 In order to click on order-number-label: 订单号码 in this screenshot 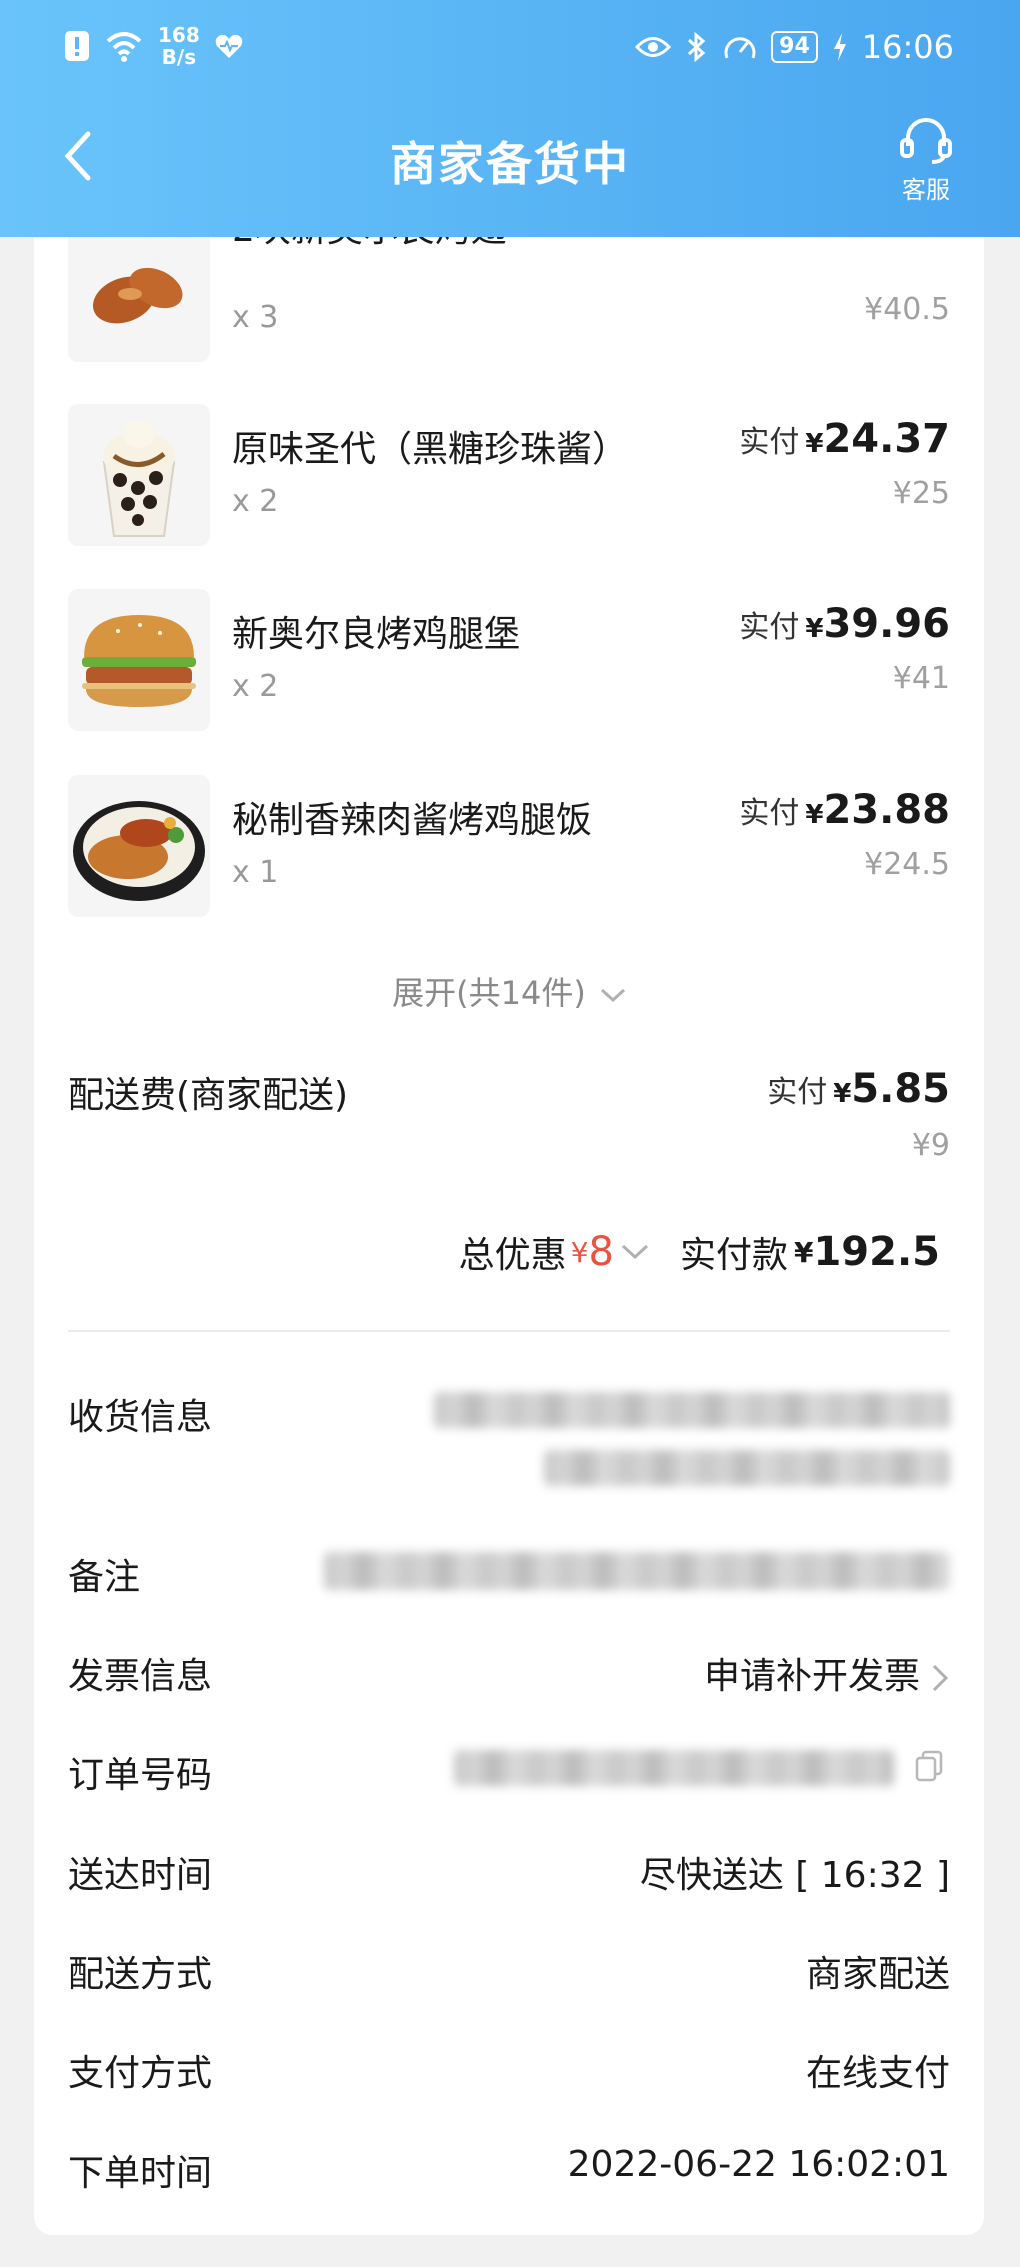, I will do `click(140, 1775)`.